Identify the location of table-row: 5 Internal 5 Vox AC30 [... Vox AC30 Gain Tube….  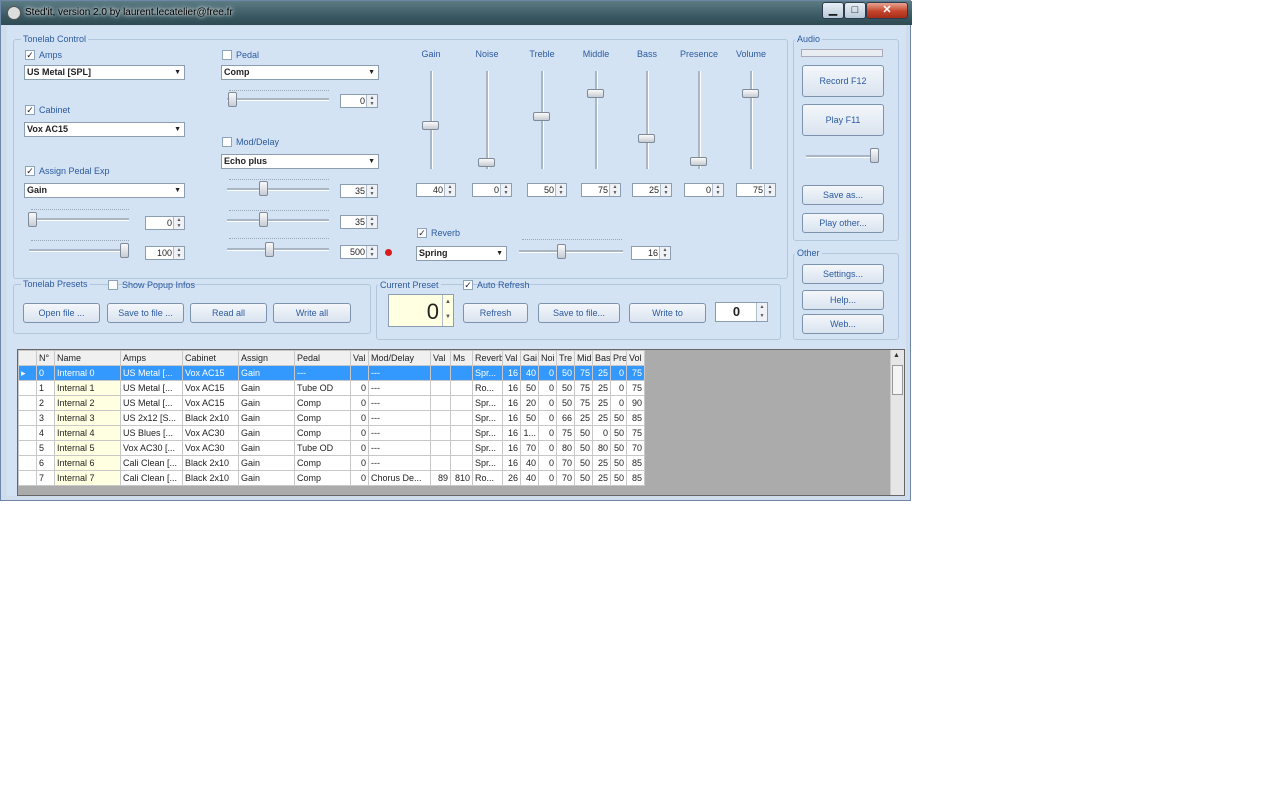
(331, 448).